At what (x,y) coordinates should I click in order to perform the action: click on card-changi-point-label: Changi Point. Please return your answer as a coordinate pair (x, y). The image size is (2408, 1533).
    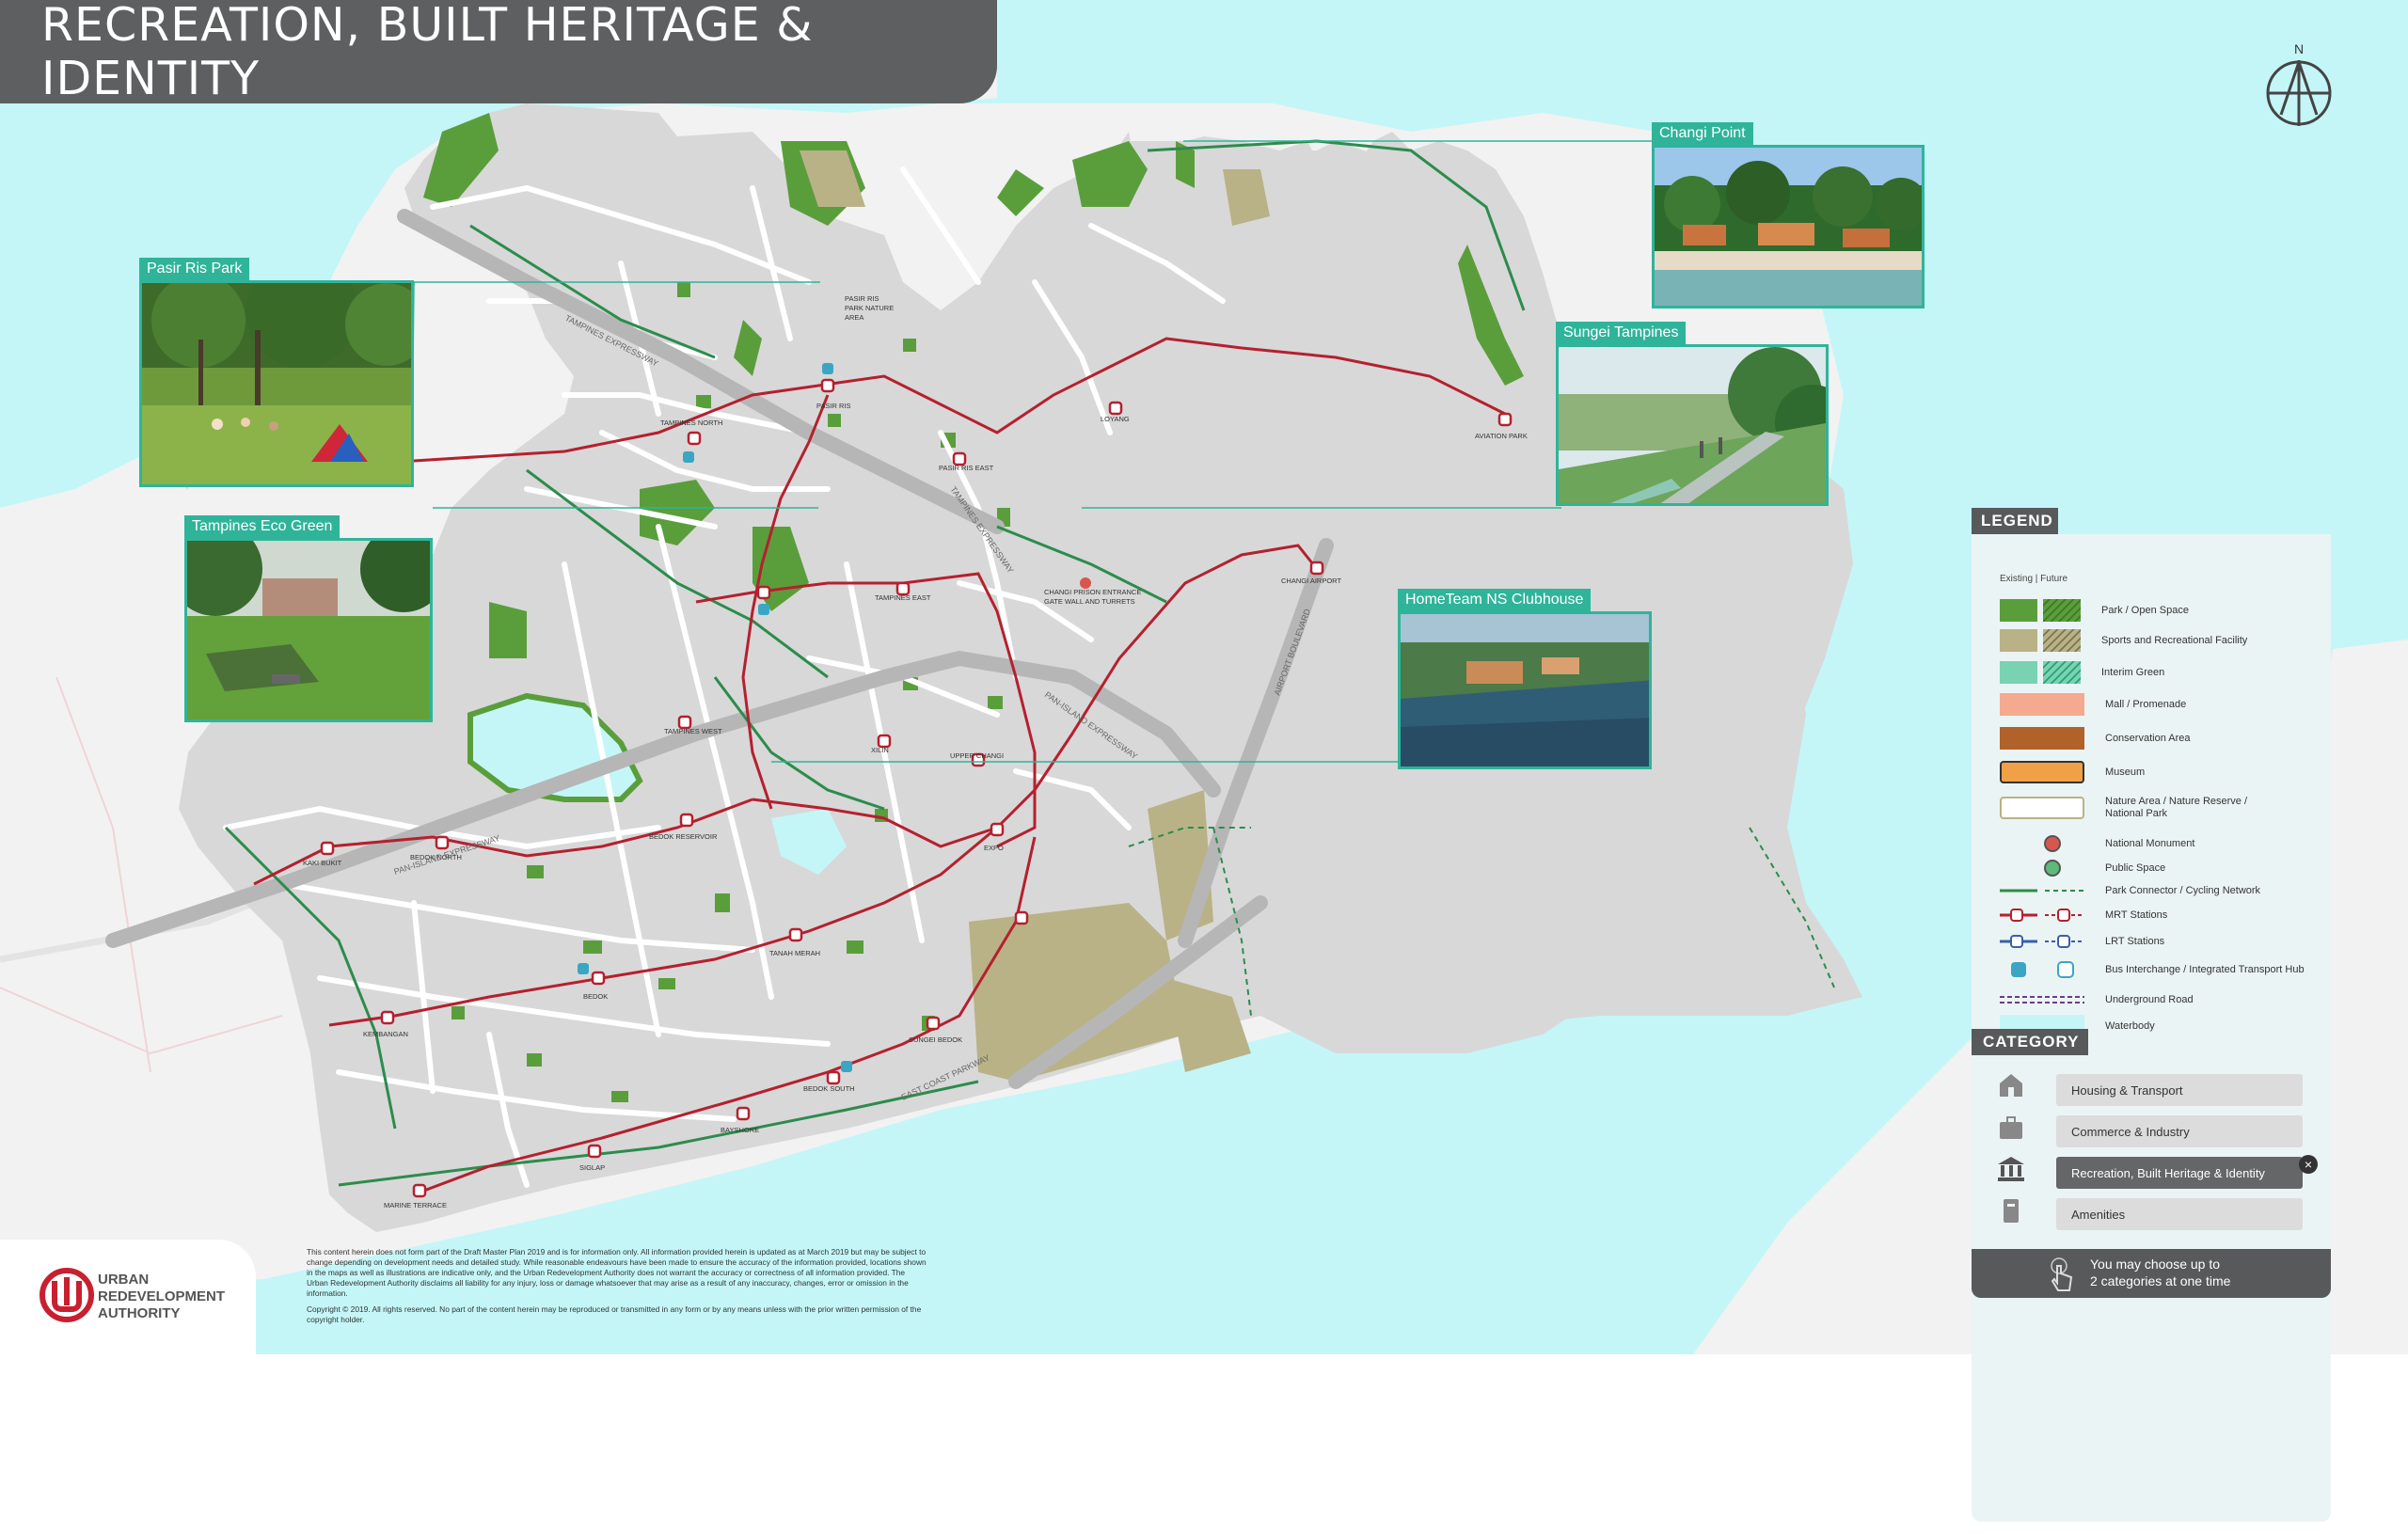
    Looking at the image, I should click on (1703, 133).